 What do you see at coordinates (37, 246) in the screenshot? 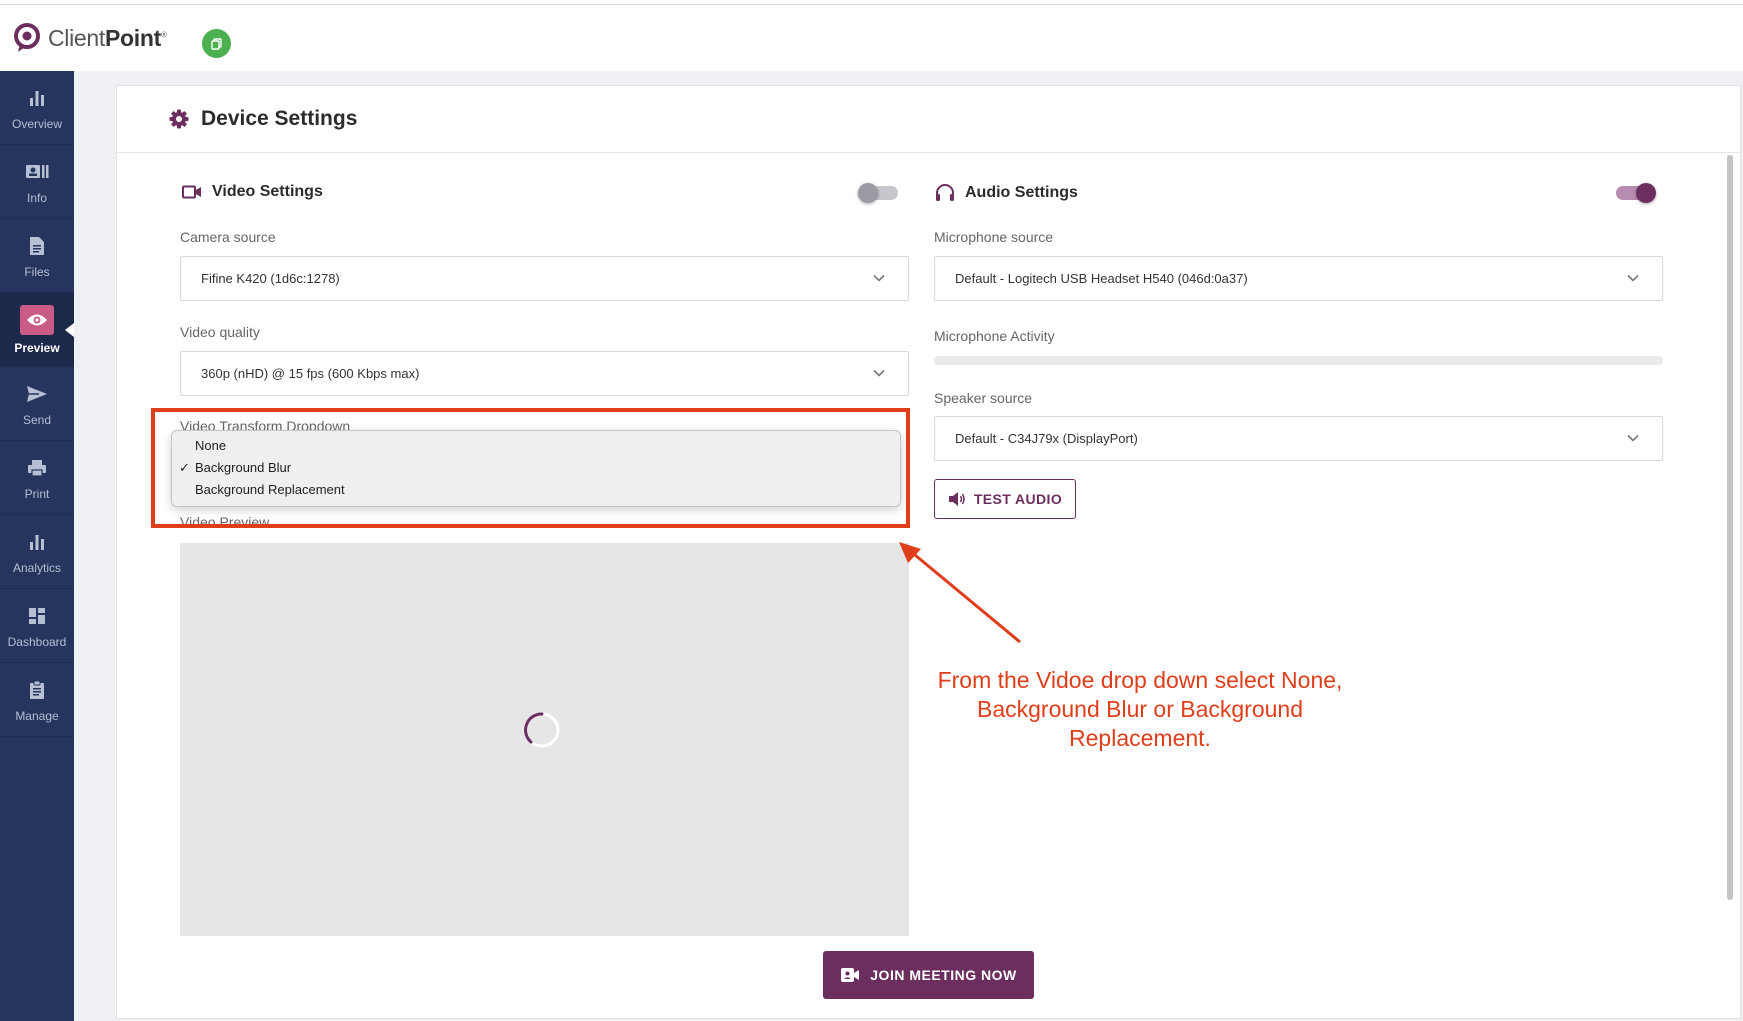
I see `file-icon` at bounding box center [37, 246].